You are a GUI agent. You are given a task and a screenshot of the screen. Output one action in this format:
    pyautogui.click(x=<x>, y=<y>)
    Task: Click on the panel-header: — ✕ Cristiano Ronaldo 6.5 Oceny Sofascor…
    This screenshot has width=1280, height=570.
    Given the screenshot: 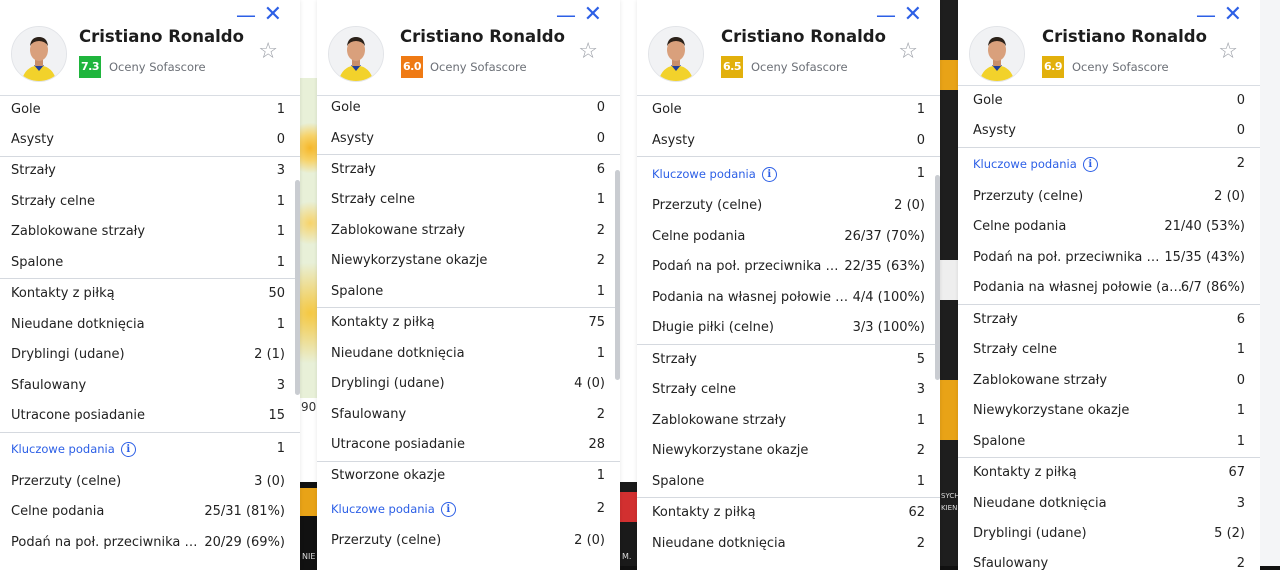 What is the action you would take?
    pyautogui.click(x=788, y=48)
    